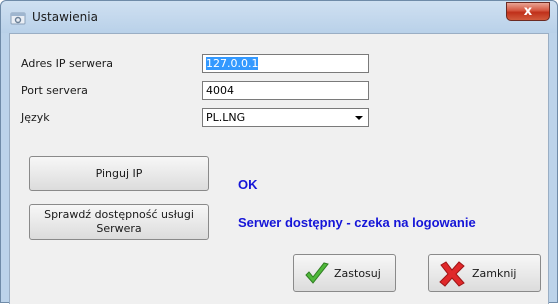 This screenshot has height=304, width=558. I want to click on service-status: Serwer dostępny - czeka na logowanie, so click(357, 222).